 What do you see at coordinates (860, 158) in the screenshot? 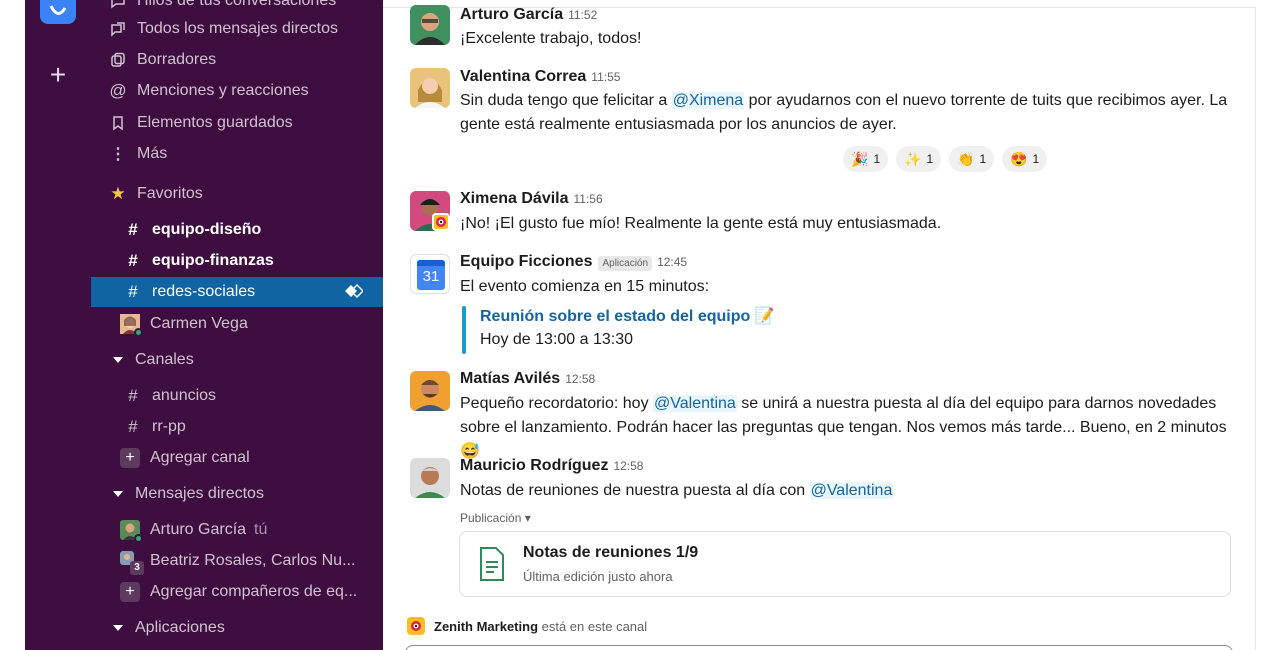
I see `party-emoji-icon: 🎉` at bounding box center [860, 158].